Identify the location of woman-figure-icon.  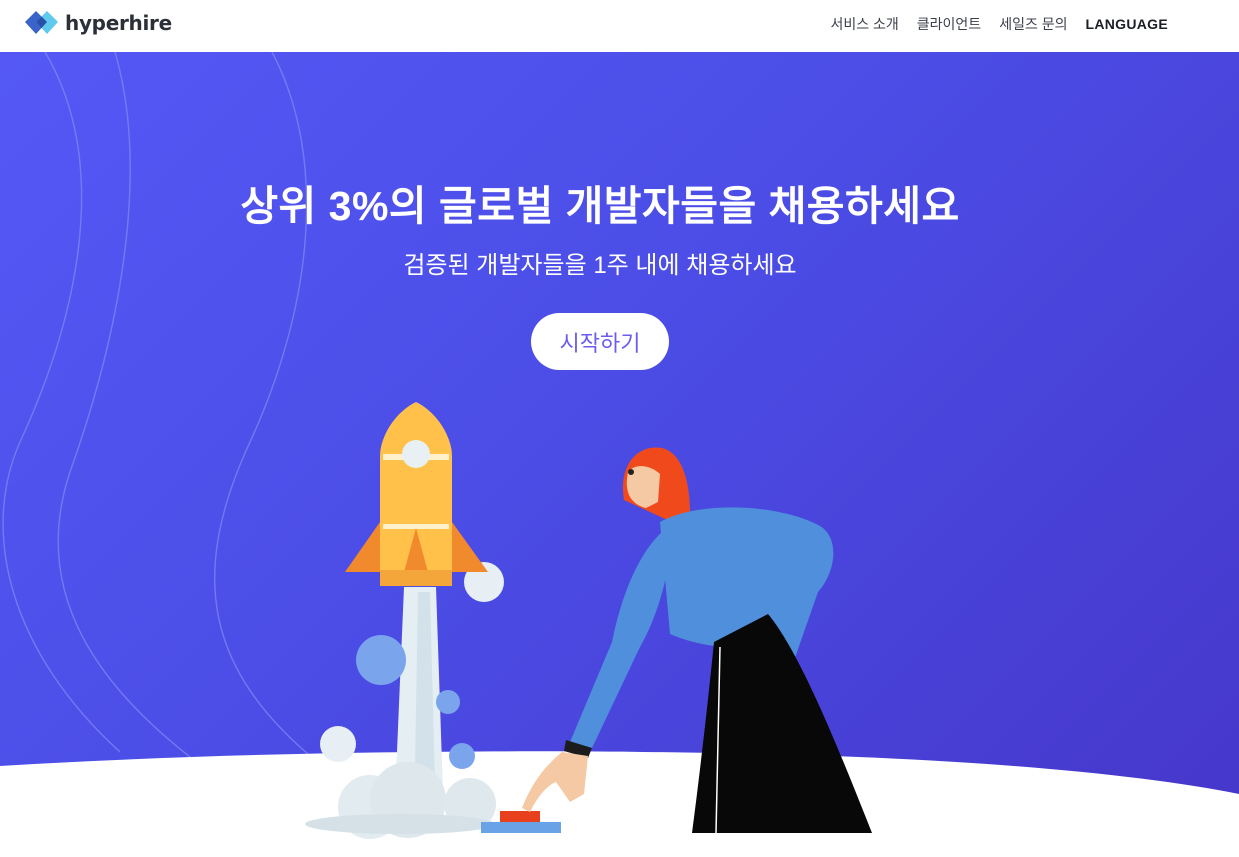
(697, 640).